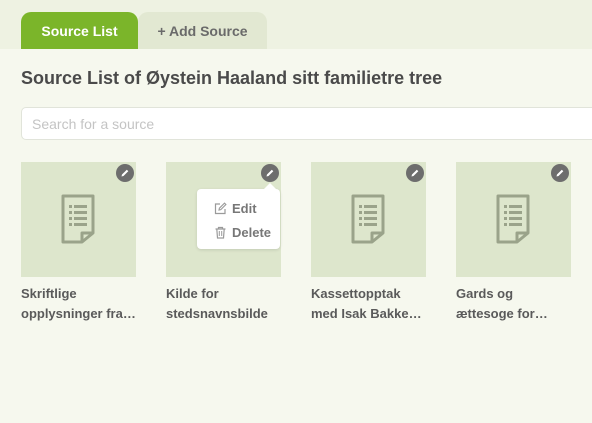  Describe the element at coordinates (356, 293) in the screenshot. I see `source-title-line1: Kassettopptak` at that location.